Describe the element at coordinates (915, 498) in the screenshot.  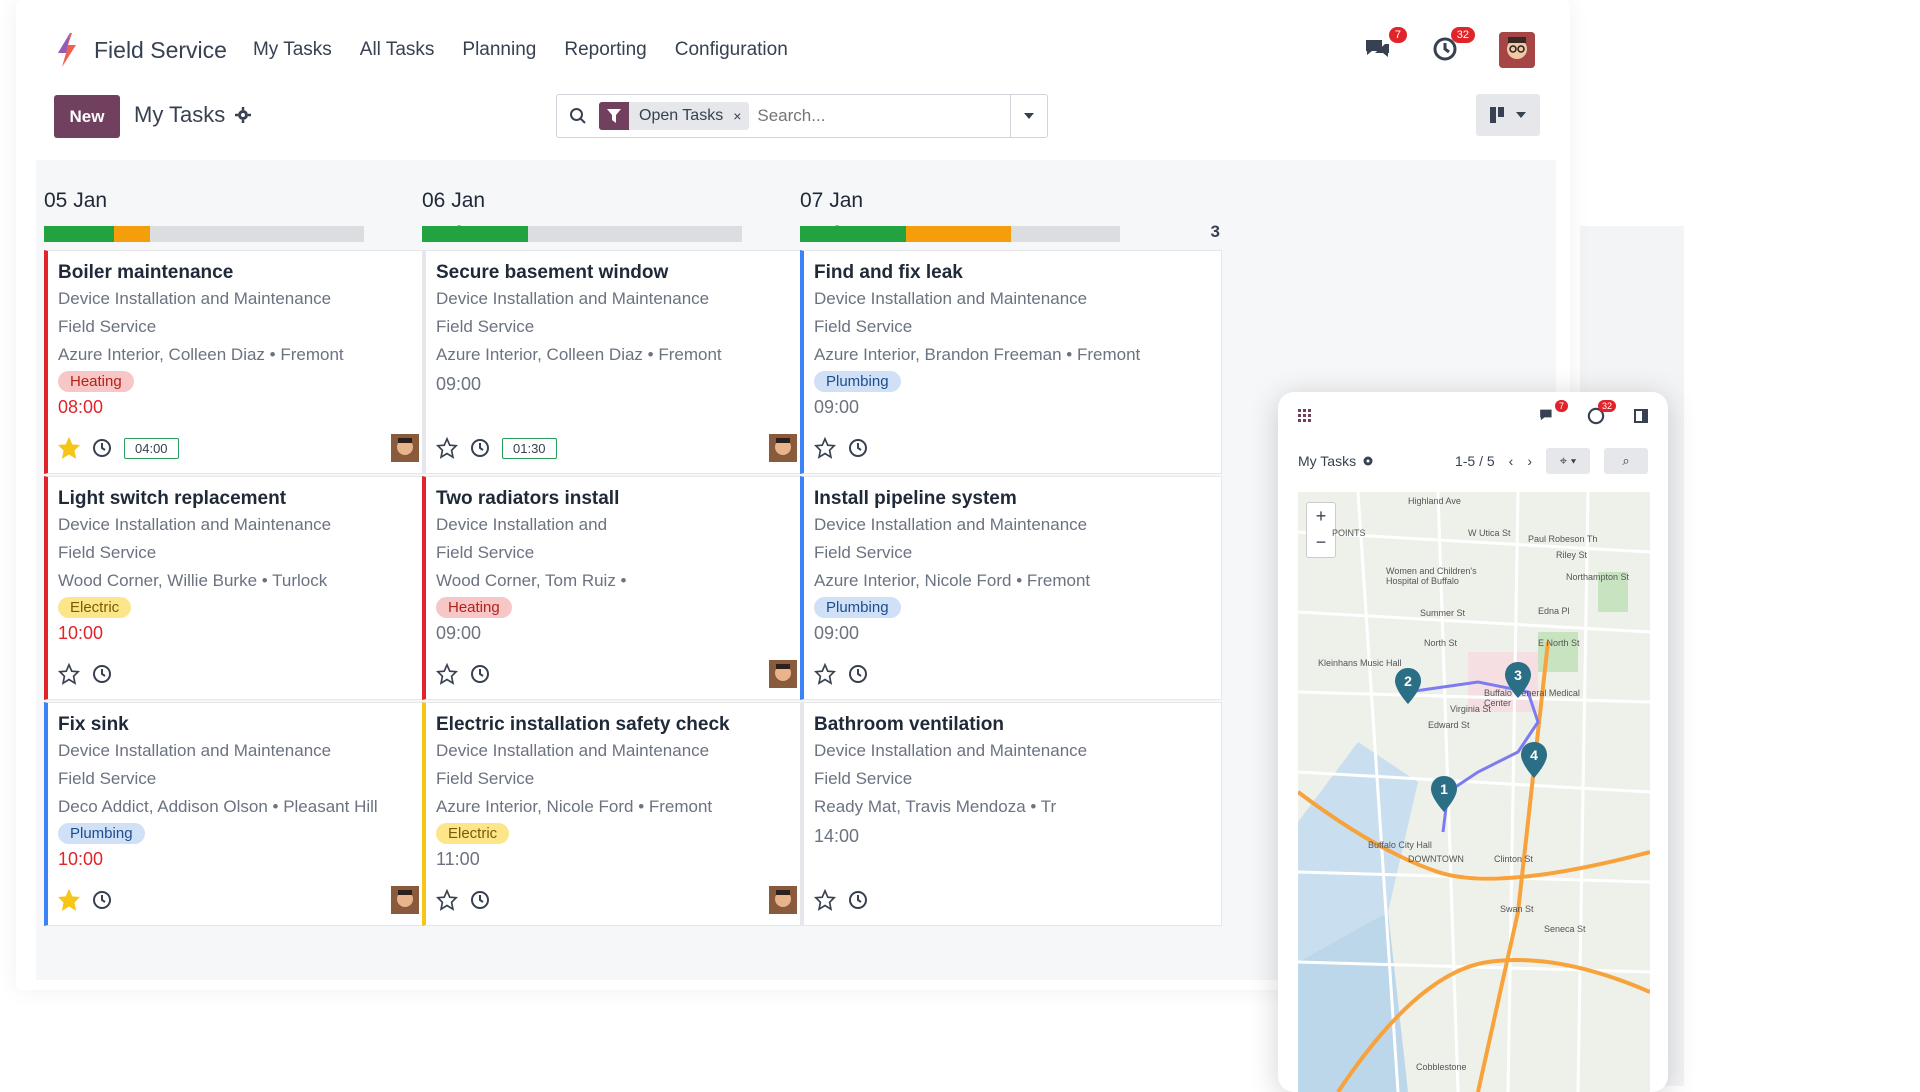
I see `task-title: Install pipeline system` at that location.